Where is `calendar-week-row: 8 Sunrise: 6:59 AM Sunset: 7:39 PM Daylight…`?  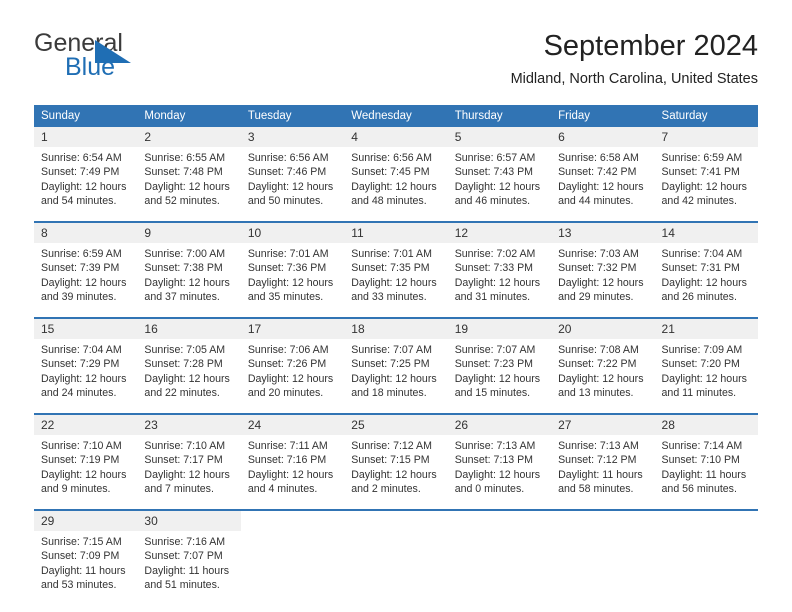 calendar-week-row: 8 Sunrise: 6:59 AM Sunset: 7:39 PM Daylight… is located at coordinates (396, 269).